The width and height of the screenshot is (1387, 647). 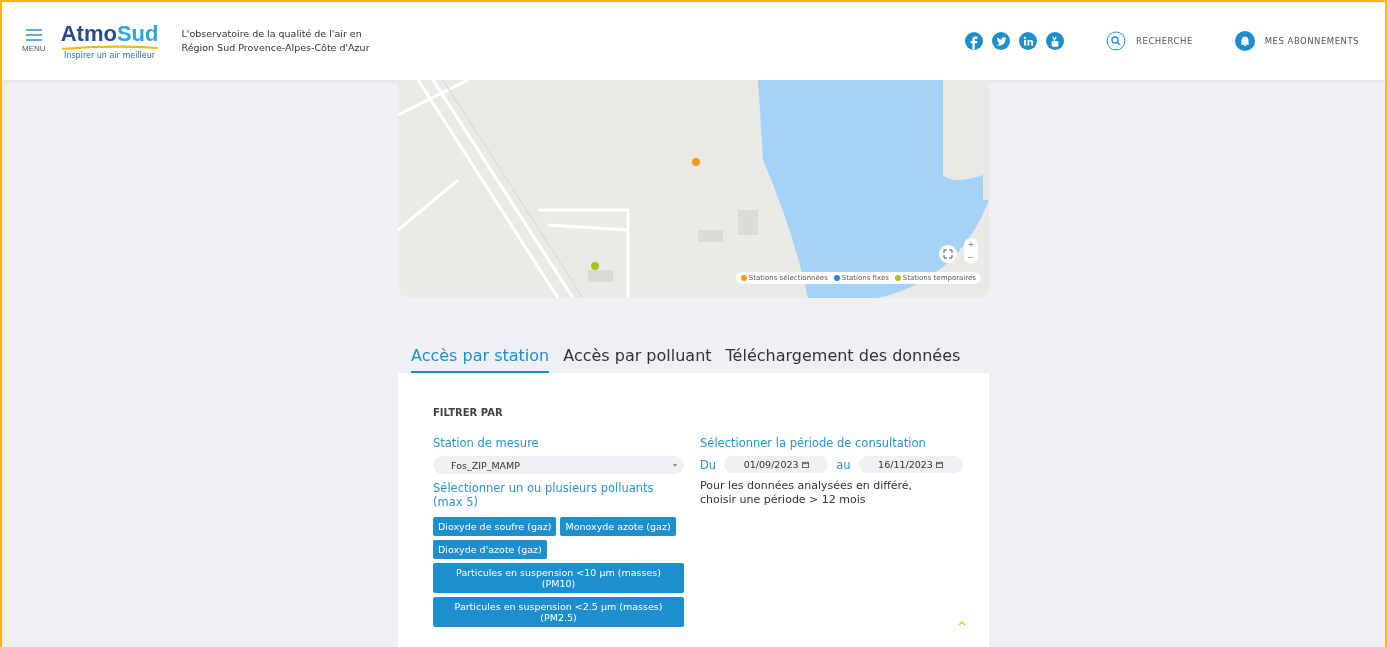 I want to click on field-label: Station de mesure, so click(x=486, y=443).